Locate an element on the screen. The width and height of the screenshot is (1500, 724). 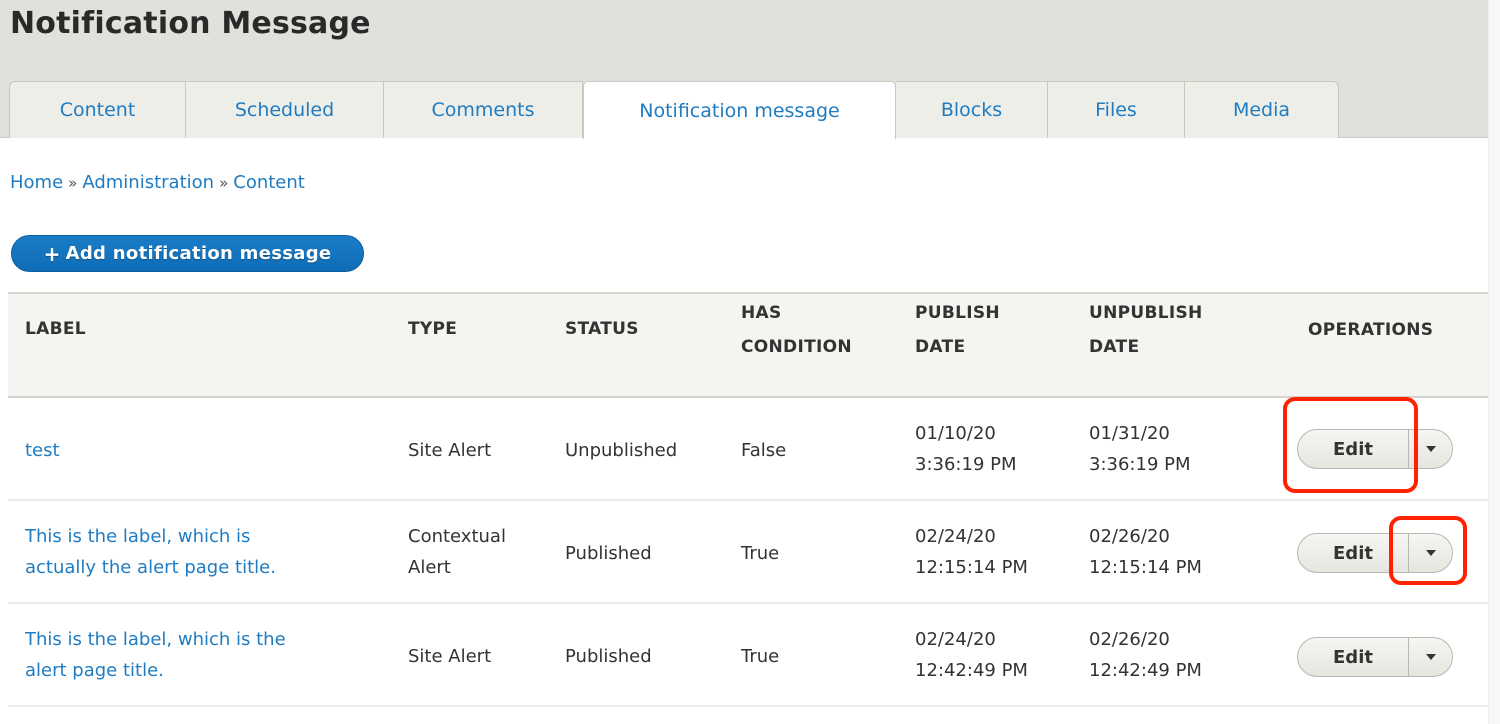
label-line: alert page title. is located at coordinates (94, 670).